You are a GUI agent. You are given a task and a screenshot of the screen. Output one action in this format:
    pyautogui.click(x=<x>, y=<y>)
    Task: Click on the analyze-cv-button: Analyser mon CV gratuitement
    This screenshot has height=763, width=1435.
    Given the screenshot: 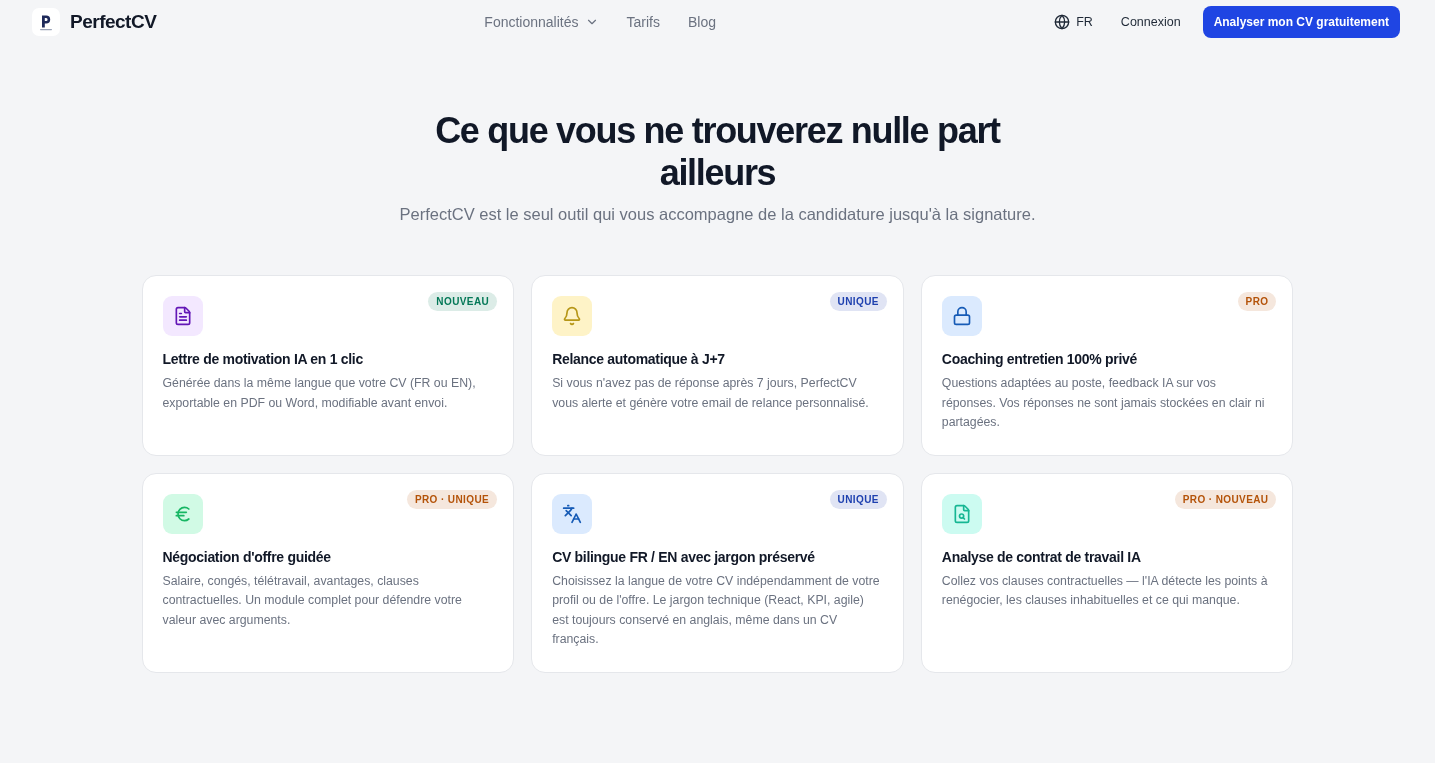 What is the action you would take?
    pyautogui.click(x=1301, y=22)
    